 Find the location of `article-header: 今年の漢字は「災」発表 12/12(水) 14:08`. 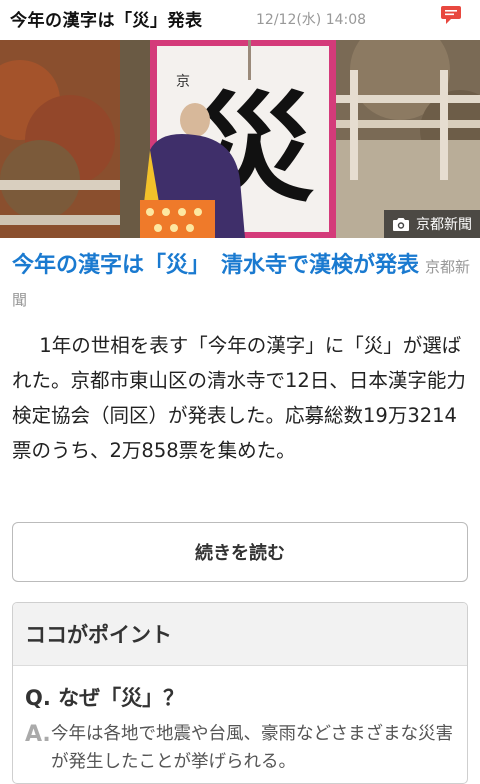

article-header: 今年の漢字は「災」発表 12/12(水) 14:08 is located at coordinates (240, 18).